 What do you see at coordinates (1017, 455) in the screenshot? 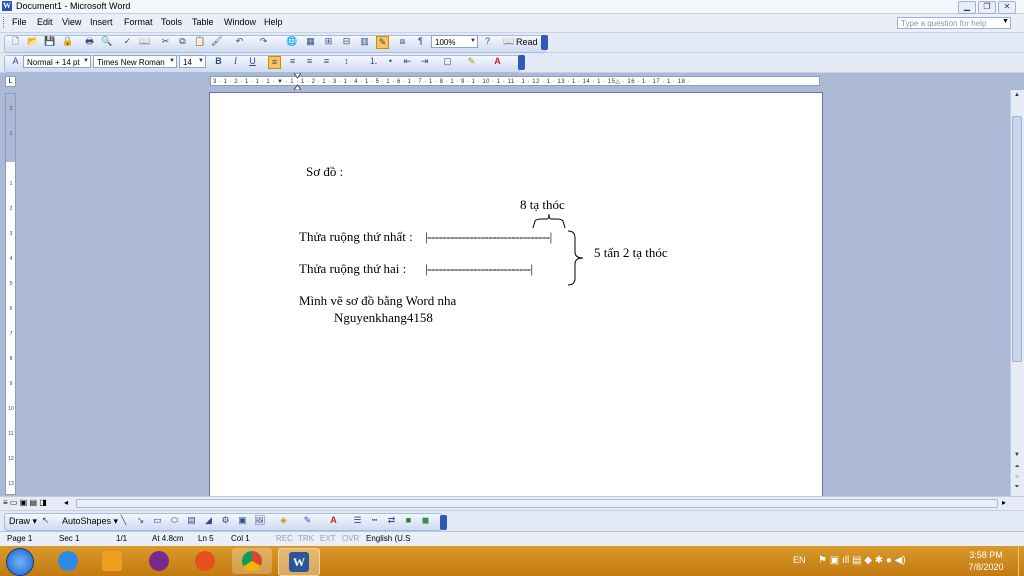
I see `scroll-down-icon: ▼` at bounding box center [1017, 455].